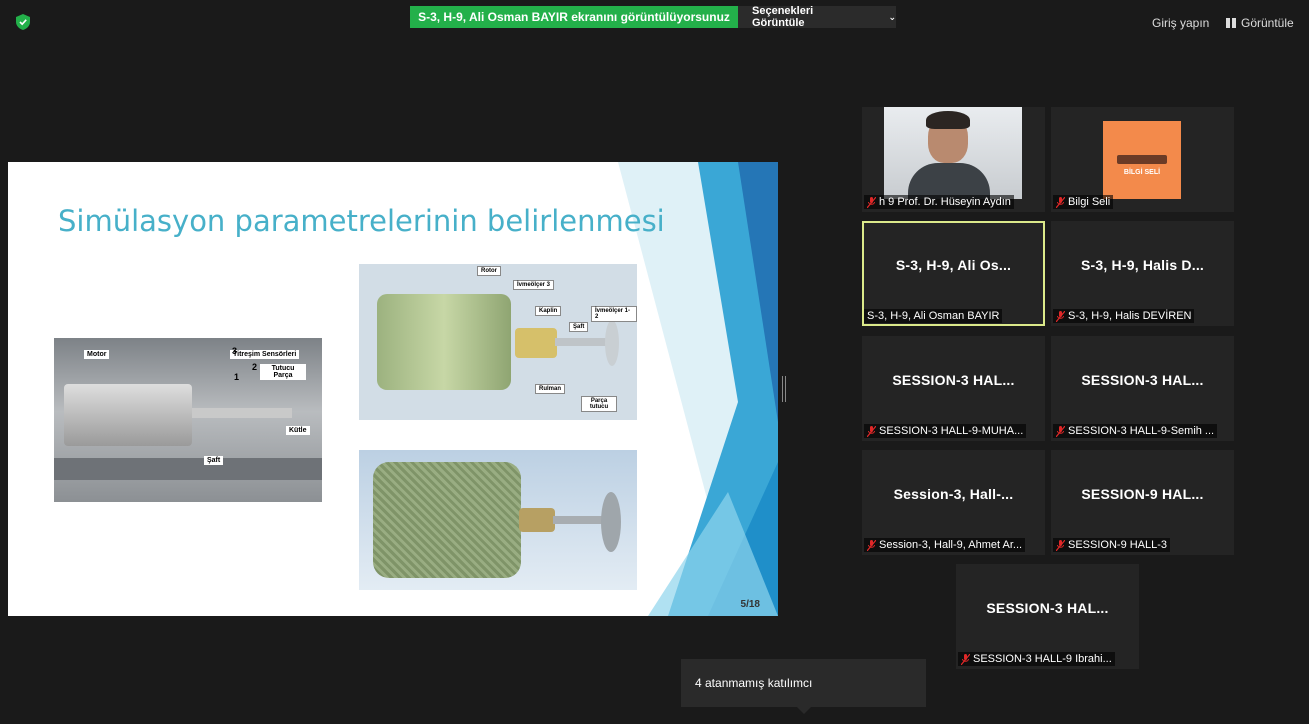 This screenshot has width=1309, height=724. I want to click on chevron-down-icon: ⌄, so click(892, 16).